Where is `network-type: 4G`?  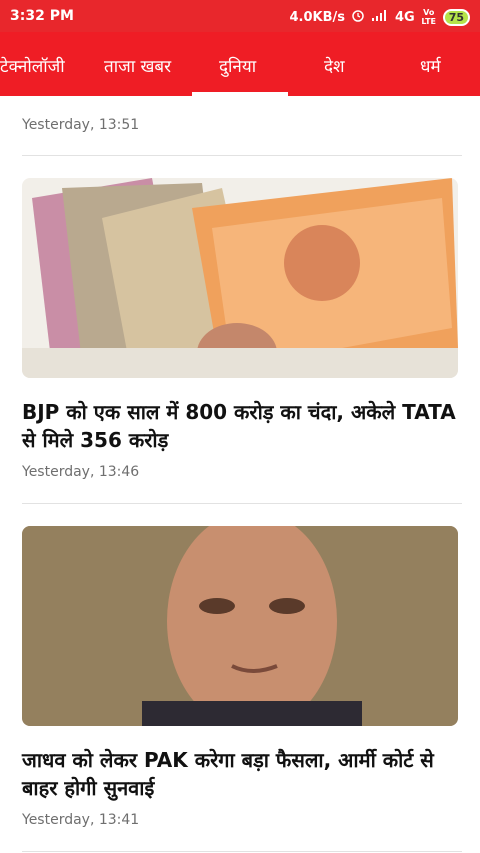
network-type: 4G is located at coordinates (404, 17).